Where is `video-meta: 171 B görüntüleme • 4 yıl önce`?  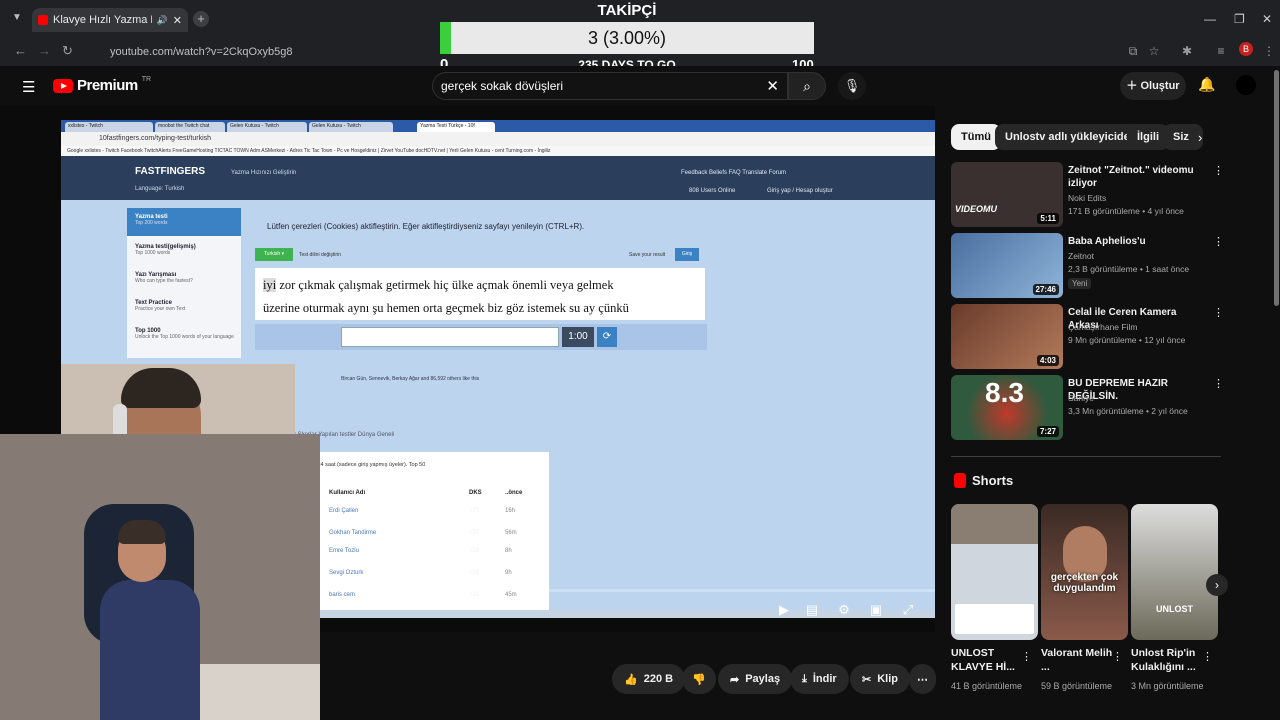
video-meta: 171 B görüntüleme • 4 yıl önce is located at coordinates (1126, 211).